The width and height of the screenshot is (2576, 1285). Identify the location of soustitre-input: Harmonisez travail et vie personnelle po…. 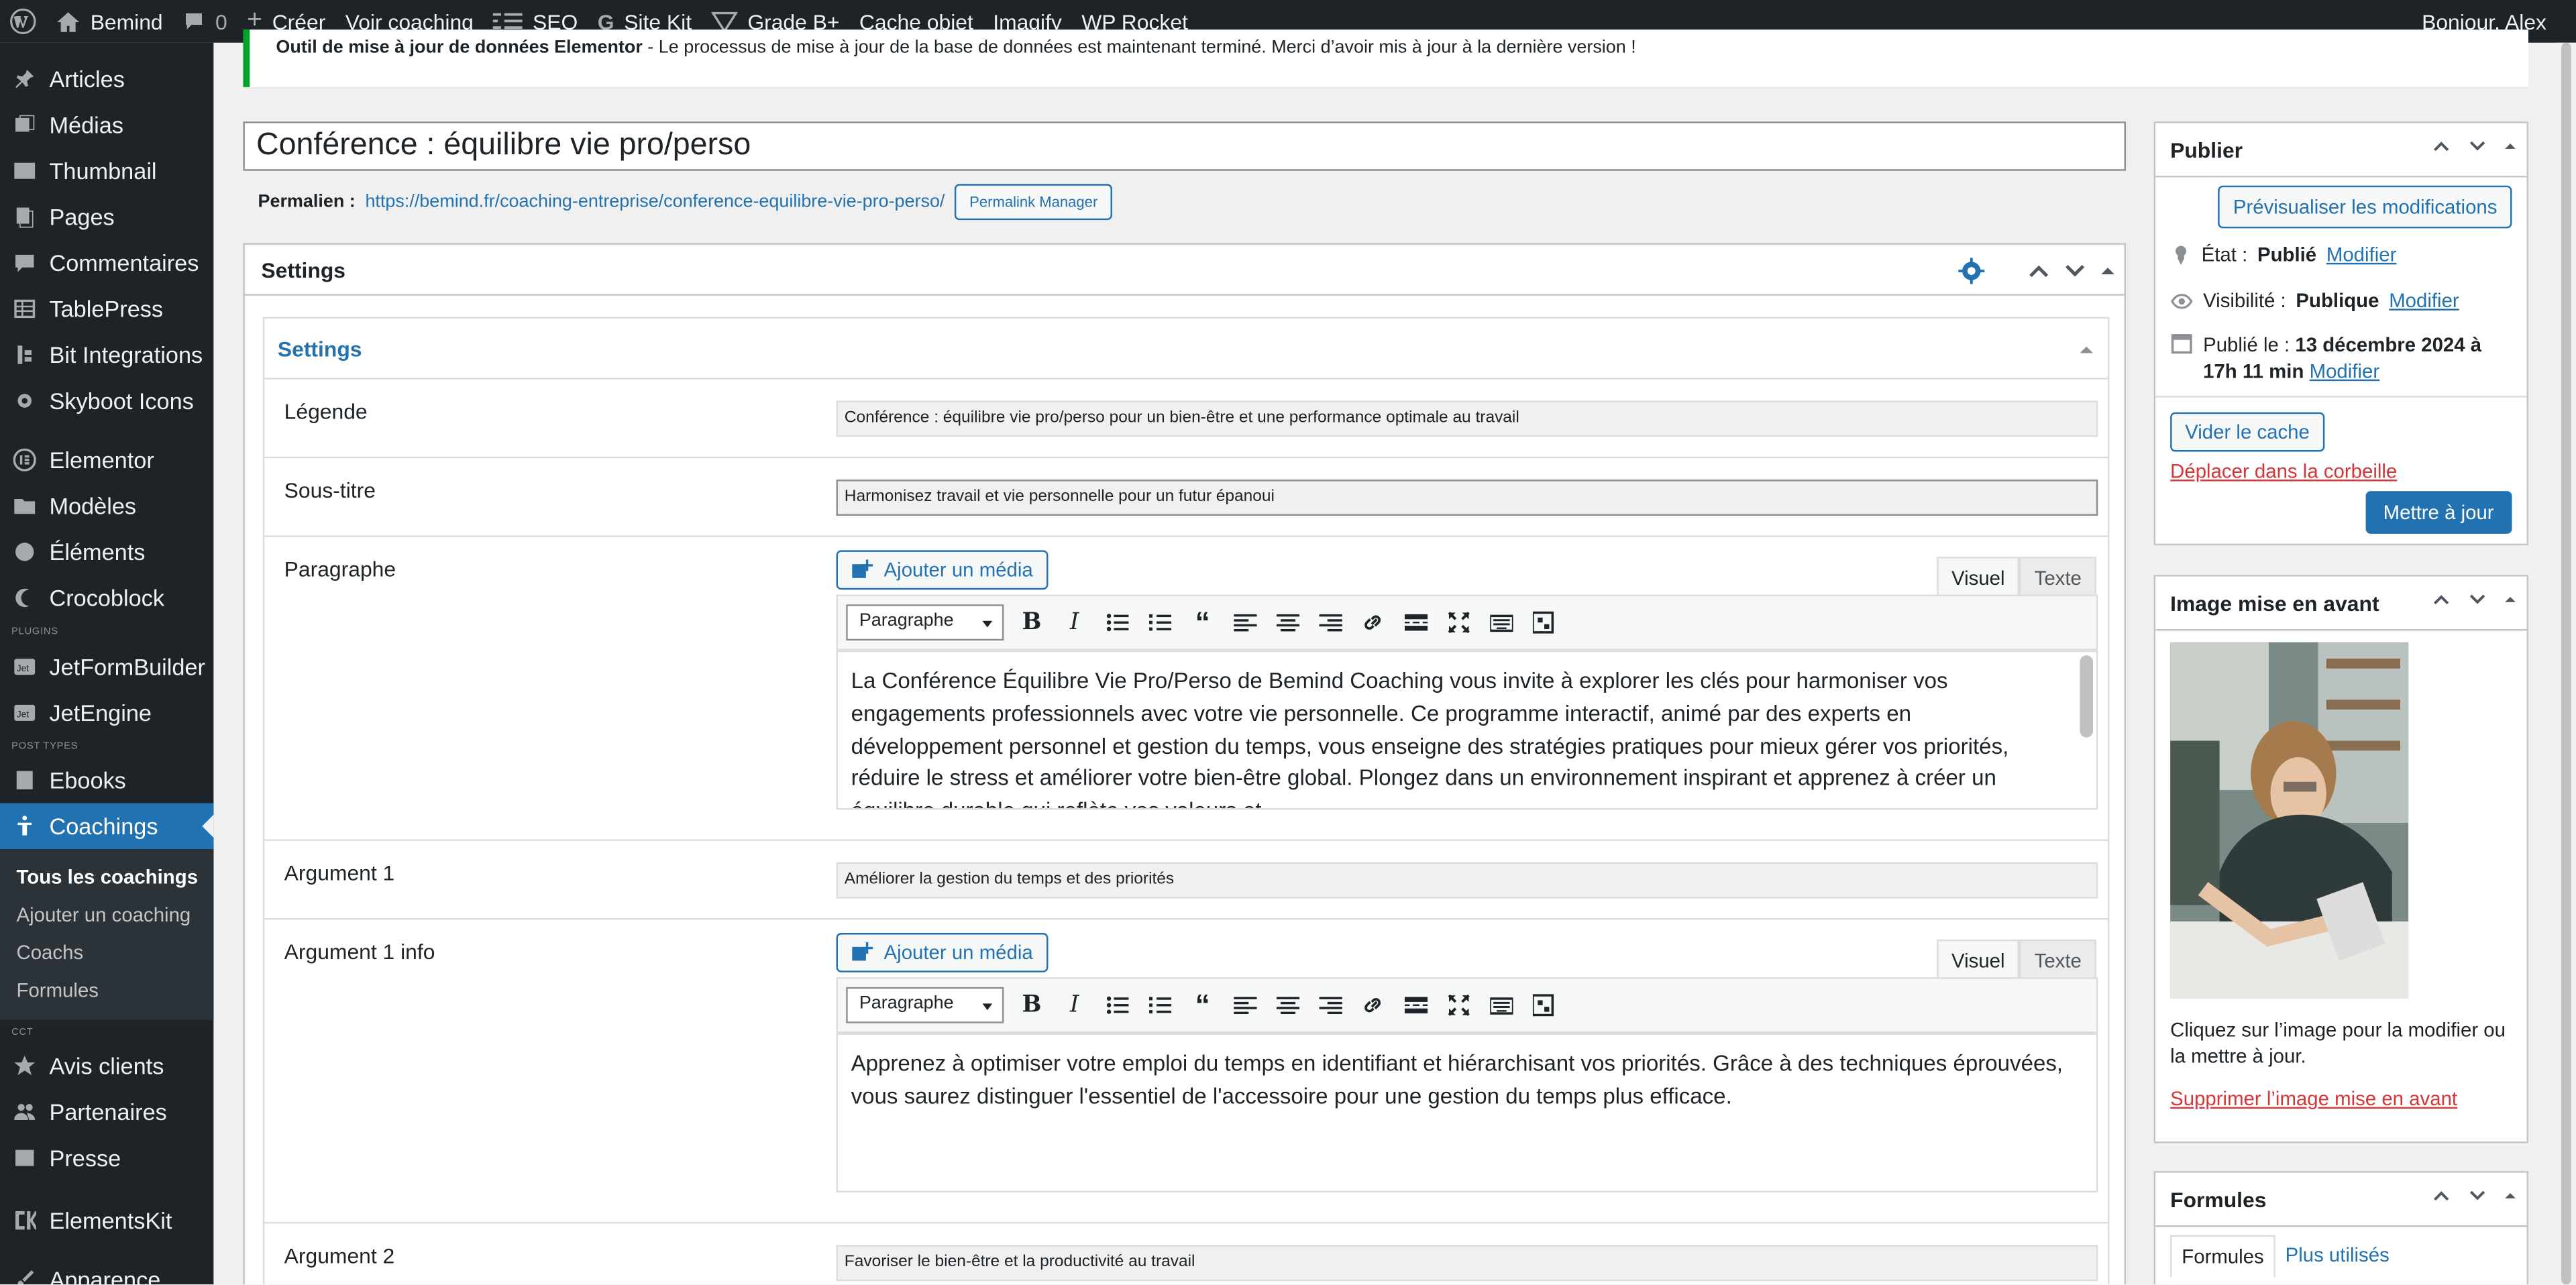
(1467, 498).